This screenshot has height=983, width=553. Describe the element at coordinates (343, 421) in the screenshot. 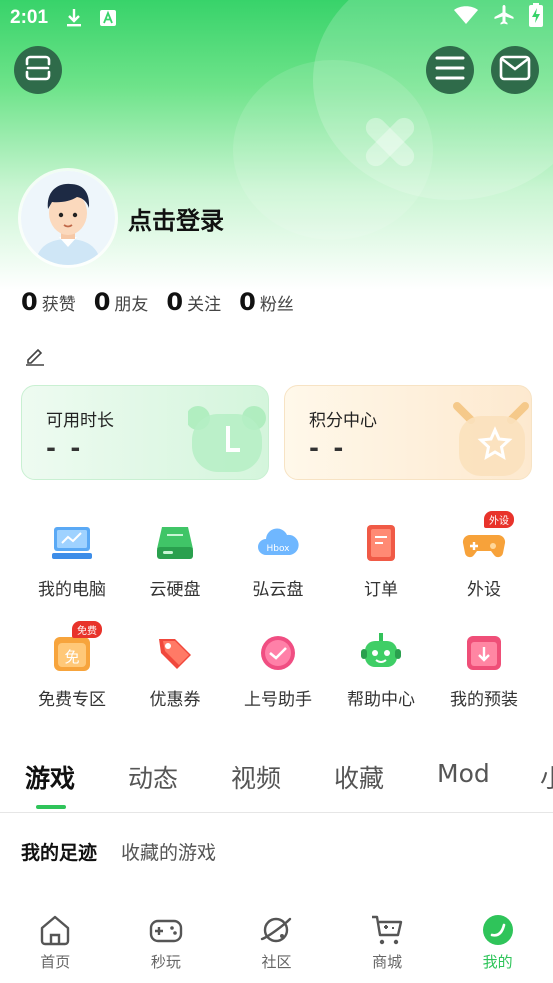

I see `card-title: 积分中心` at that location.